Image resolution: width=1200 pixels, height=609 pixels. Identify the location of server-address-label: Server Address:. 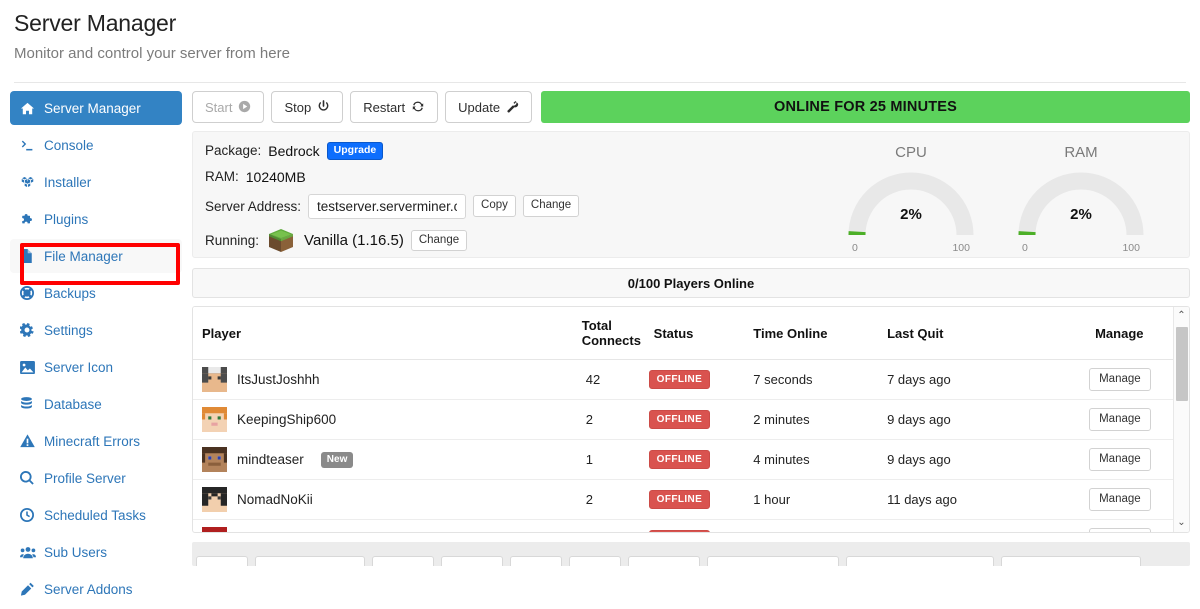
(253, 206).